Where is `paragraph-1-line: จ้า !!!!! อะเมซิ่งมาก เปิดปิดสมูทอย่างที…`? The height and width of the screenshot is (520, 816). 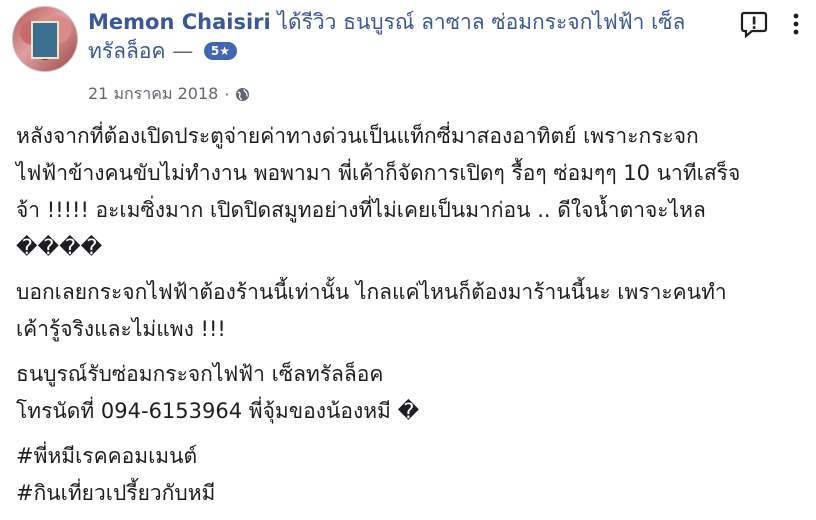 paragraph-1-line: จ้า !!!!! อะเมซิ่งมาก เปิดปิดสมูทอย่างที… is located at coordinates (361, 210).